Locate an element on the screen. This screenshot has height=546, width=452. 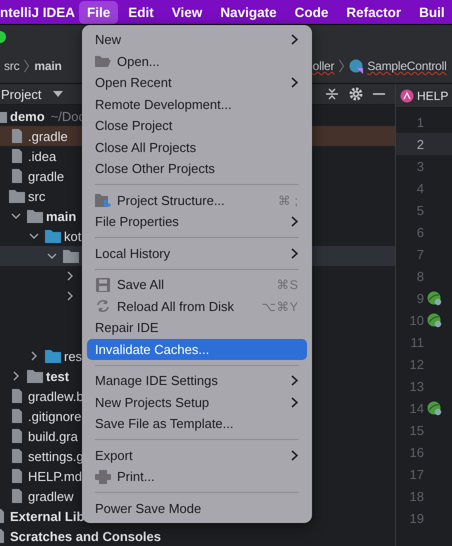
collapse-icon is located at coordinates (332, 94).